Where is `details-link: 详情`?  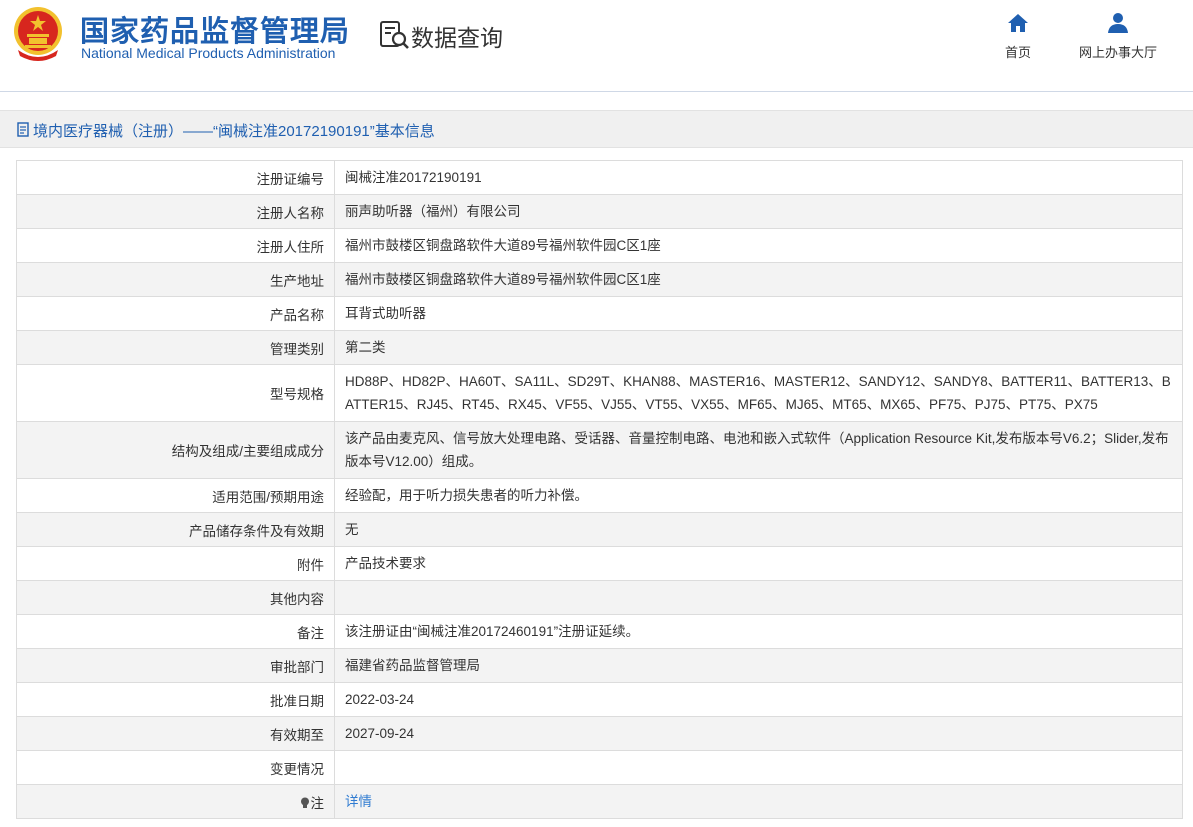 details-link: 详情 is located at coordinates (758, 801).